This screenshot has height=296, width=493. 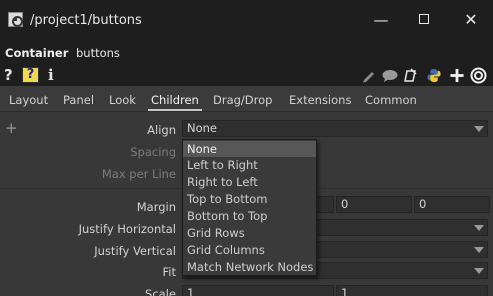 I want to click on maximize-icon, so click(x=424, y=19).